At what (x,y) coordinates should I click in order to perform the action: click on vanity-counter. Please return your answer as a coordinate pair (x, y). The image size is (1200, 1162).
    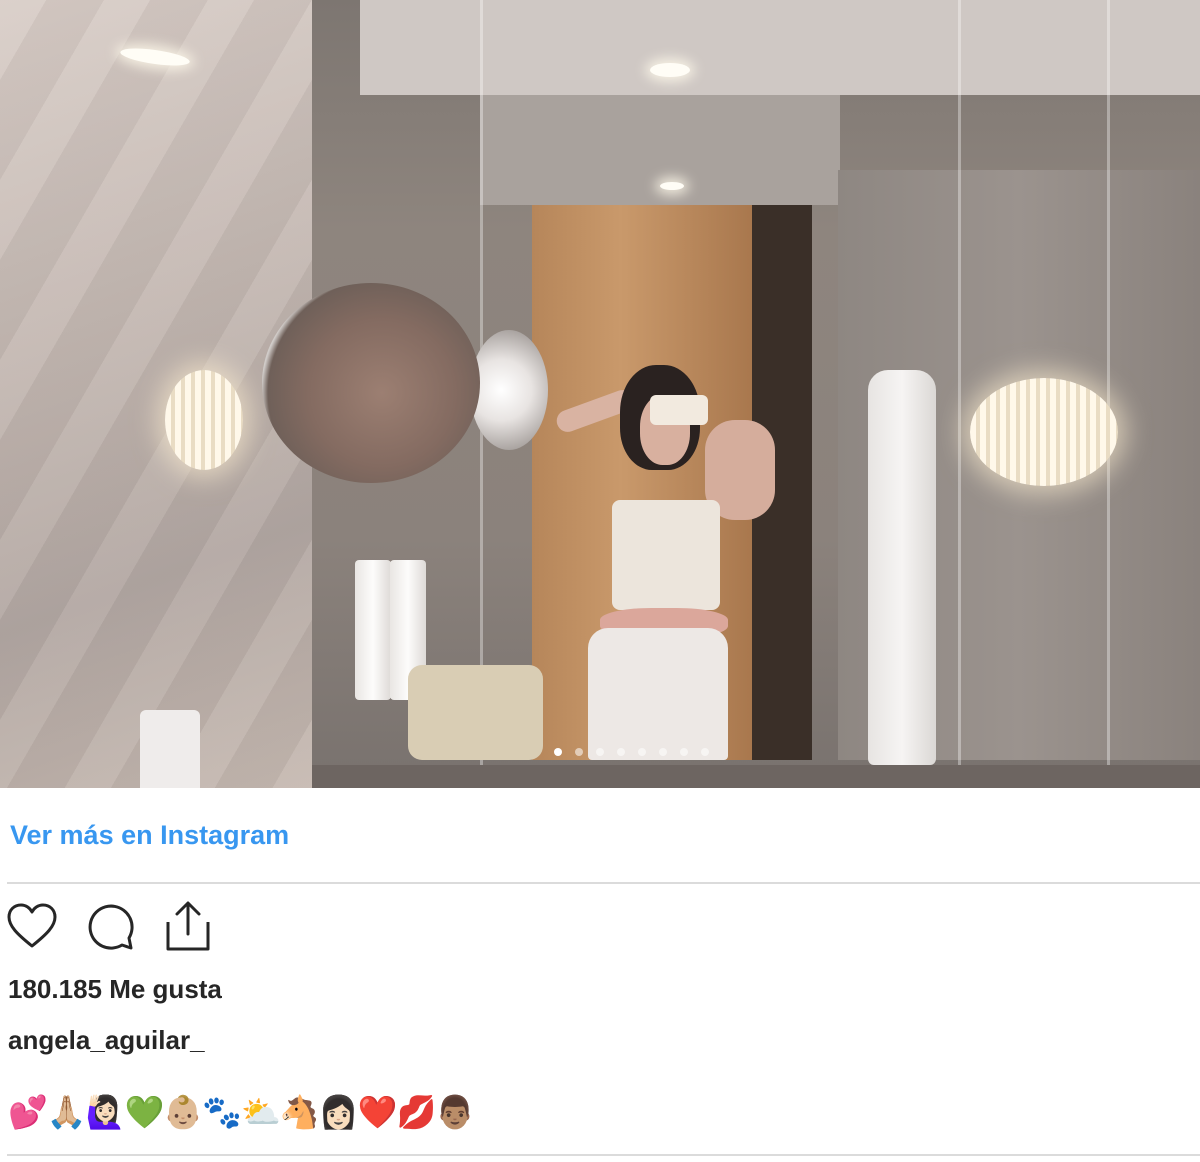
    Looking at the image, I should click on (756, 776).